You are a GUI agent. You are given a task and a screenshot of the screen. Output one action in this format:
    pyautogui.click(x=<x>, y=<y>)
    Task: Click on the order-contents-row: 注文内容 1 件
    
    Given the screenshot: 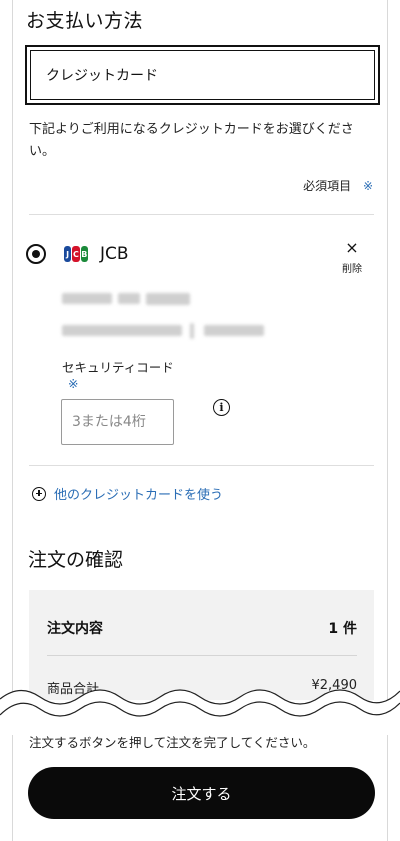 What is the action you would take?
    pyautogui.click(x=202, y=628)
    